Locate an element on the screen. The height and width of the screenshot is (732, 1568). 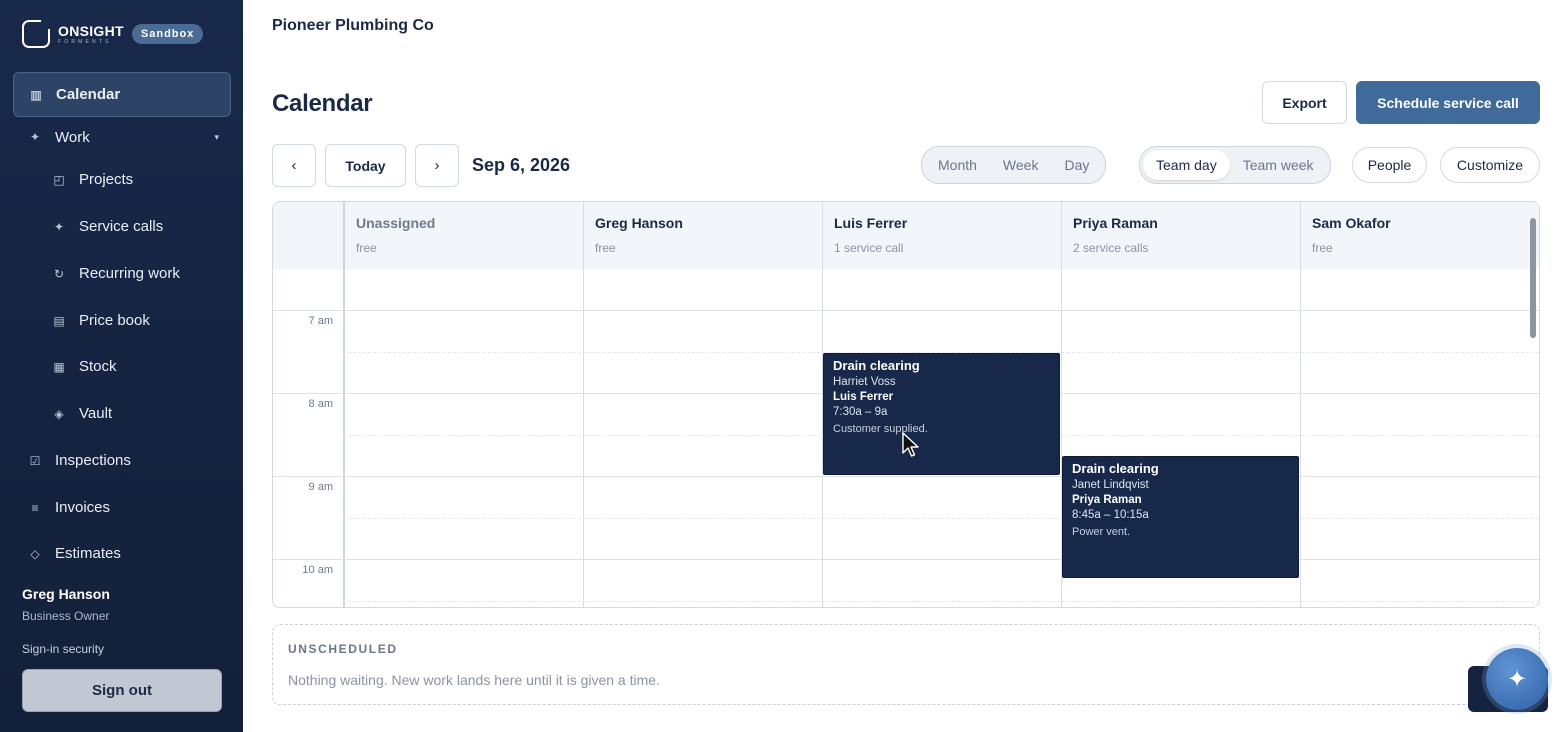
today-button: Today is located at coordinates (365, 165).